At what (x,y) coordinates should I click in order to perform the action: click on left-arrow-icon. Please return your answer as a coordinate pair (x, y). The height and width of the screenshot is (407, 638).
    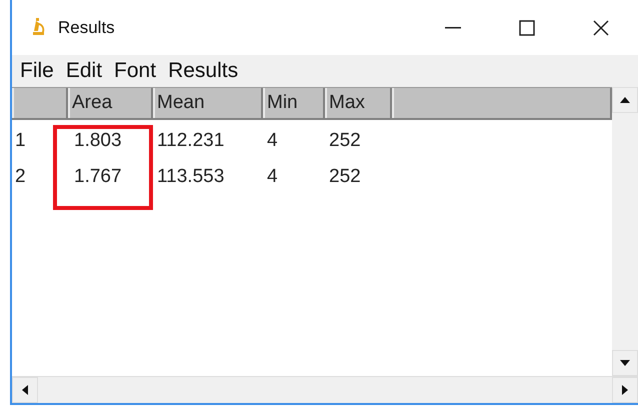
    Looking at the image, I should click on (25, 390).